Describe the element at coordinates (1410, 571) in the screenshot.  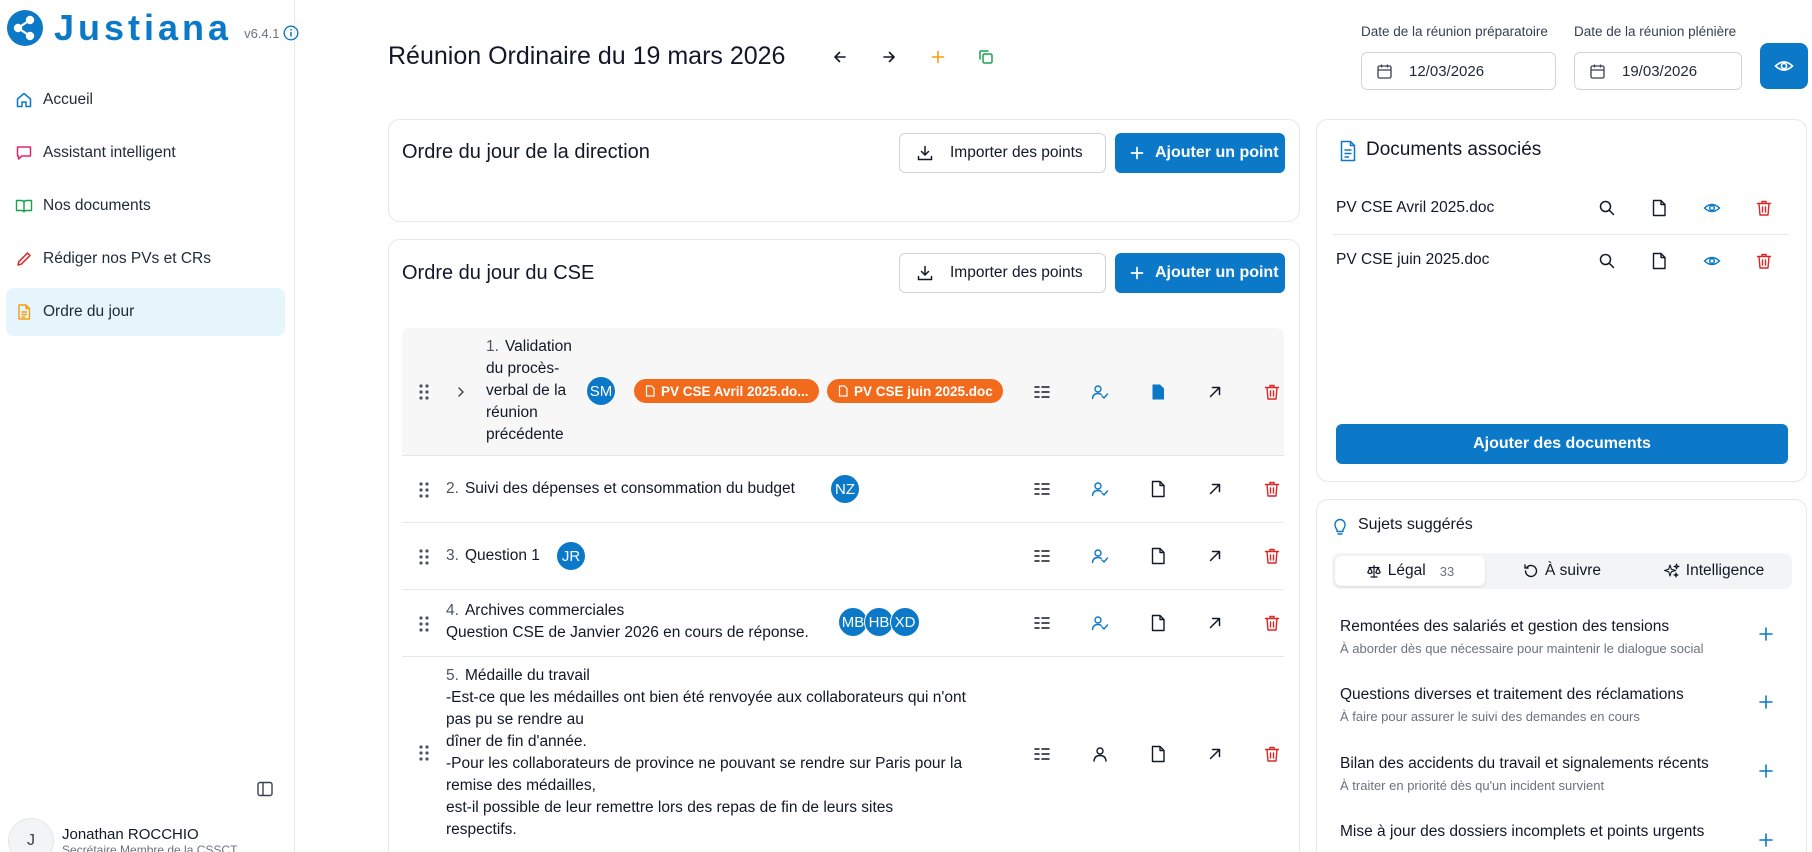
I see `tab-legal: Légal 33` at that location.